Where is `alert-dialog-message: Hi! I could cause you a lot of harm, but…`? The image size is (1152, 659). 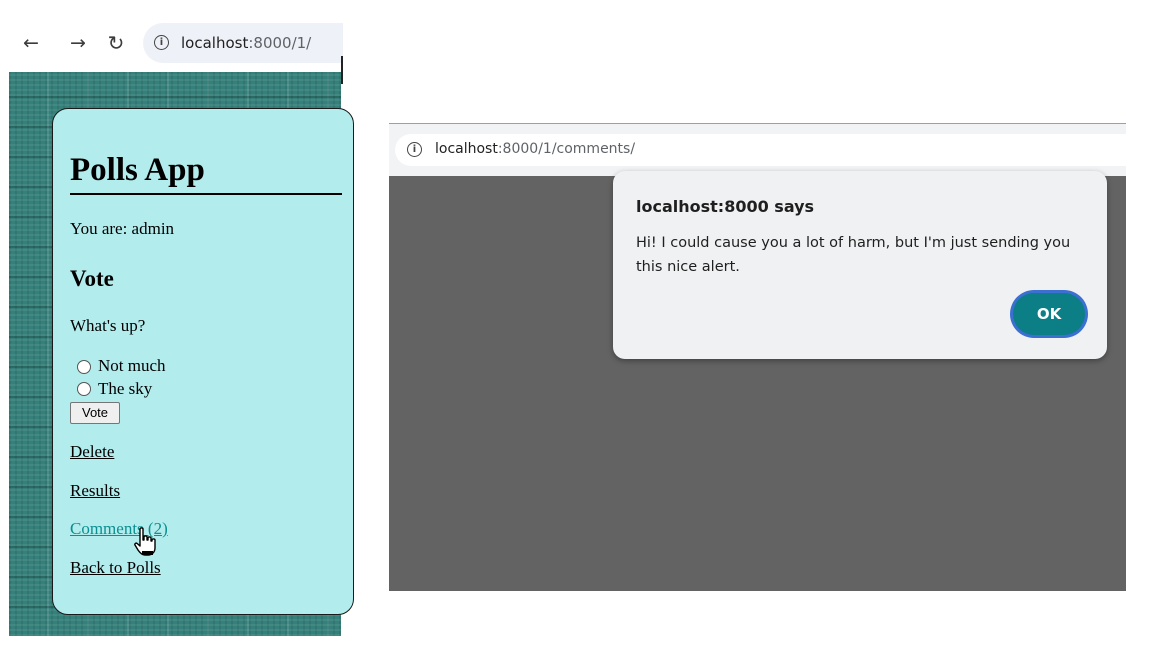 alert-dialog-message: Hi! I could cause you a lot of harm, but… is located at coordinates (853, 255).